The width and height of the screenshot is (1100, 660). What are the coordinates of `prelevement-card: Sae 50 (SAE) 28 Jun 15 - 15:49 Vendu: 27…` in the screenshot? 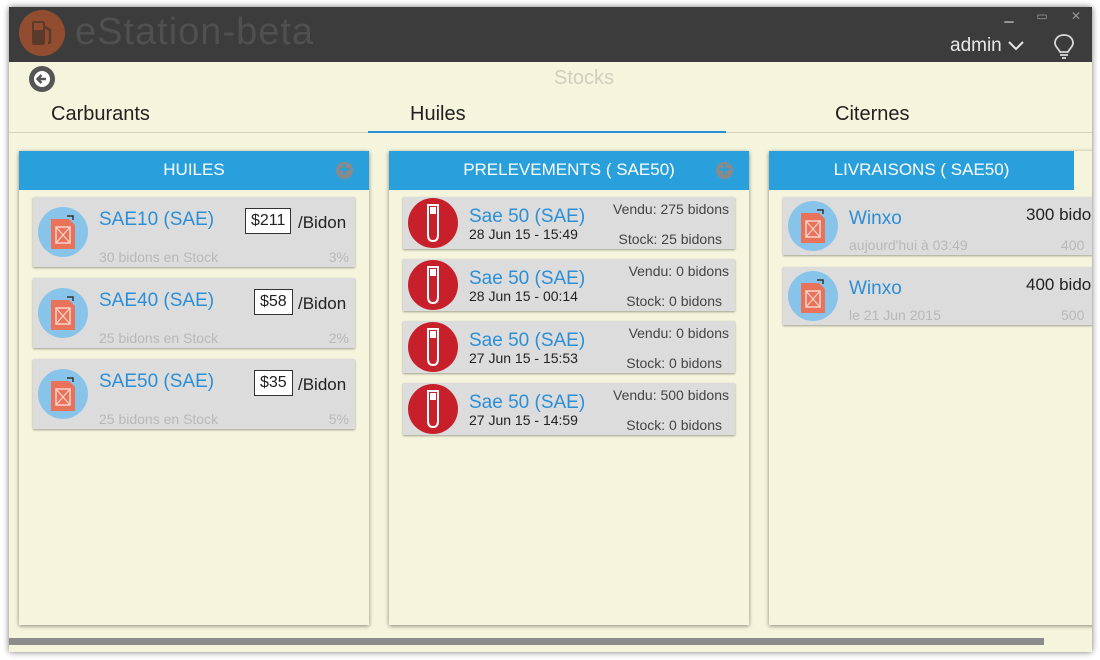 It's located at (569, 223).